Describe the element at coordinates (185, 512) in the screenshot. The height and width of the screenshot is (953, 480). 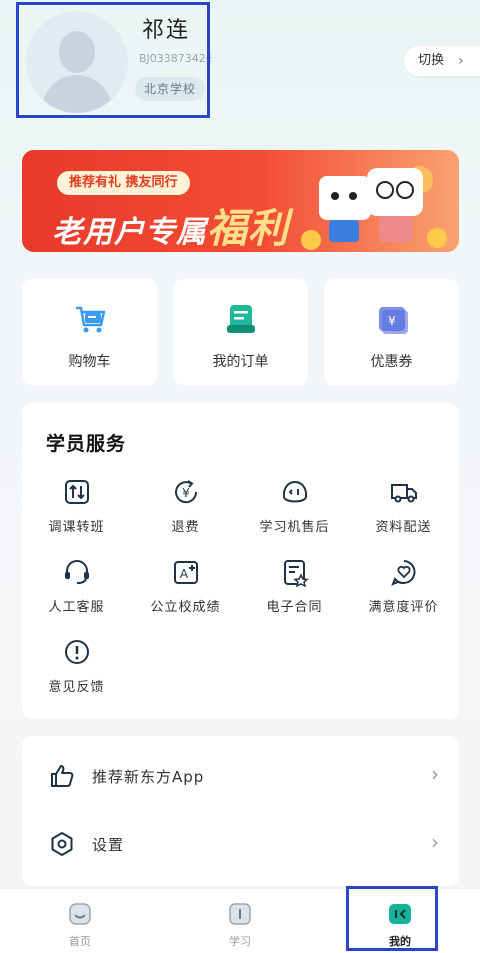
I see `service-refund: ¥ 退费` at that location.